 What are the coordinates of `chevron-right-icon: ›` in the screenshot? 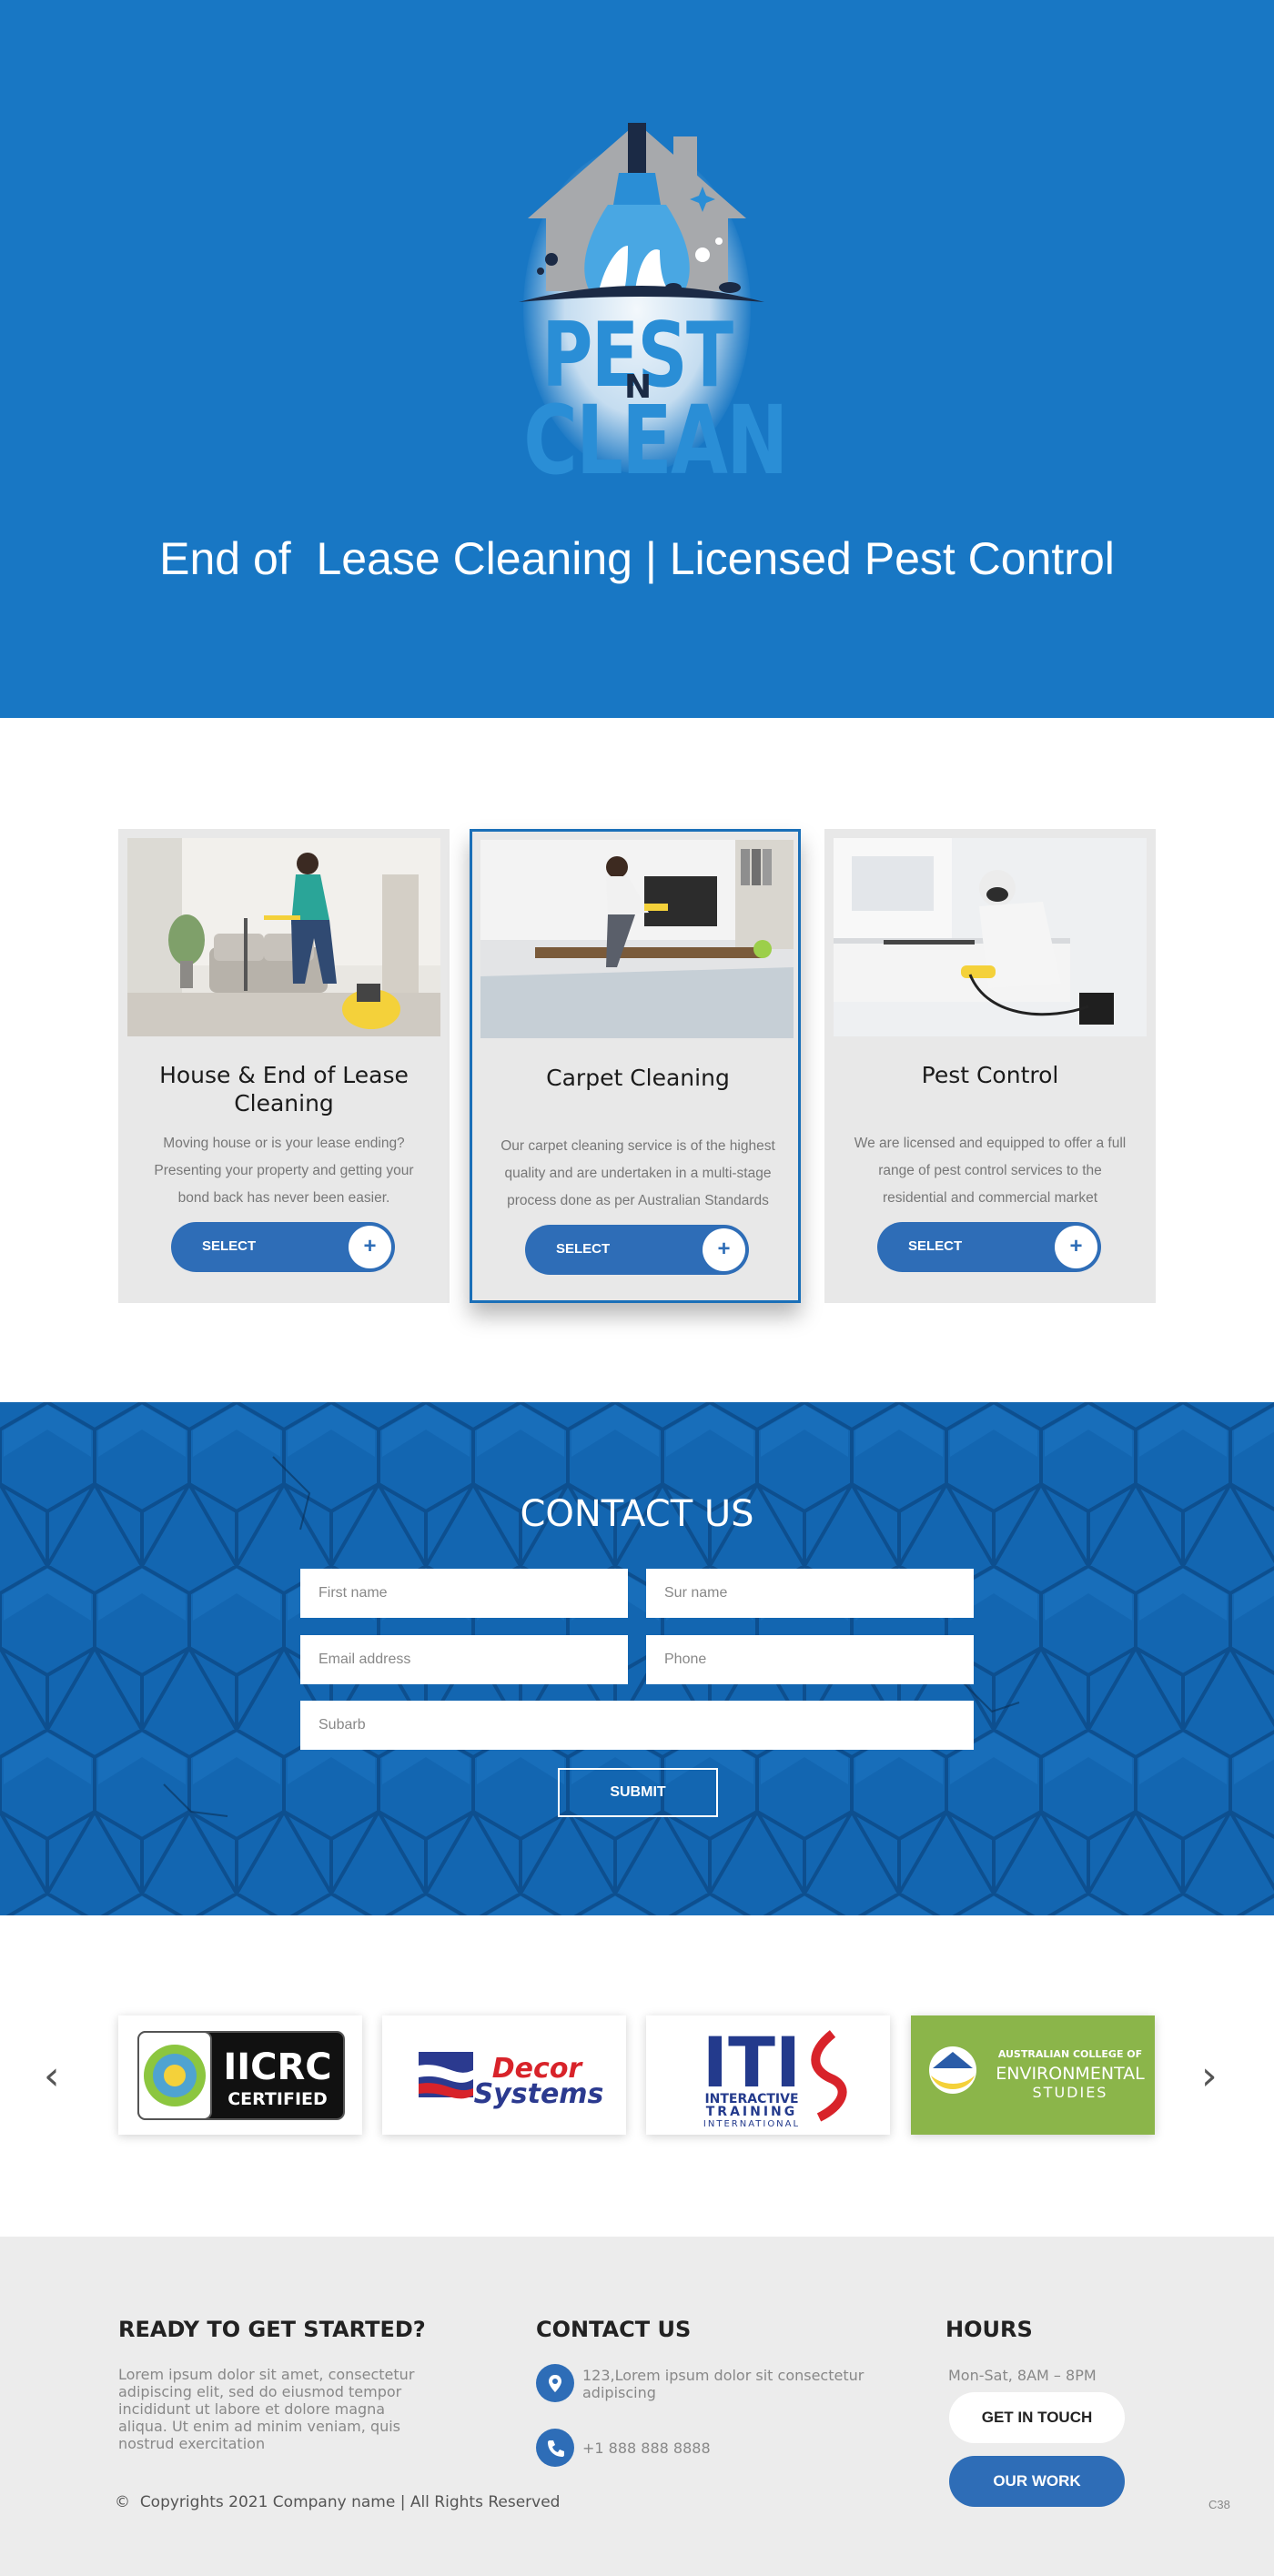 It's located at (1209, 2076).